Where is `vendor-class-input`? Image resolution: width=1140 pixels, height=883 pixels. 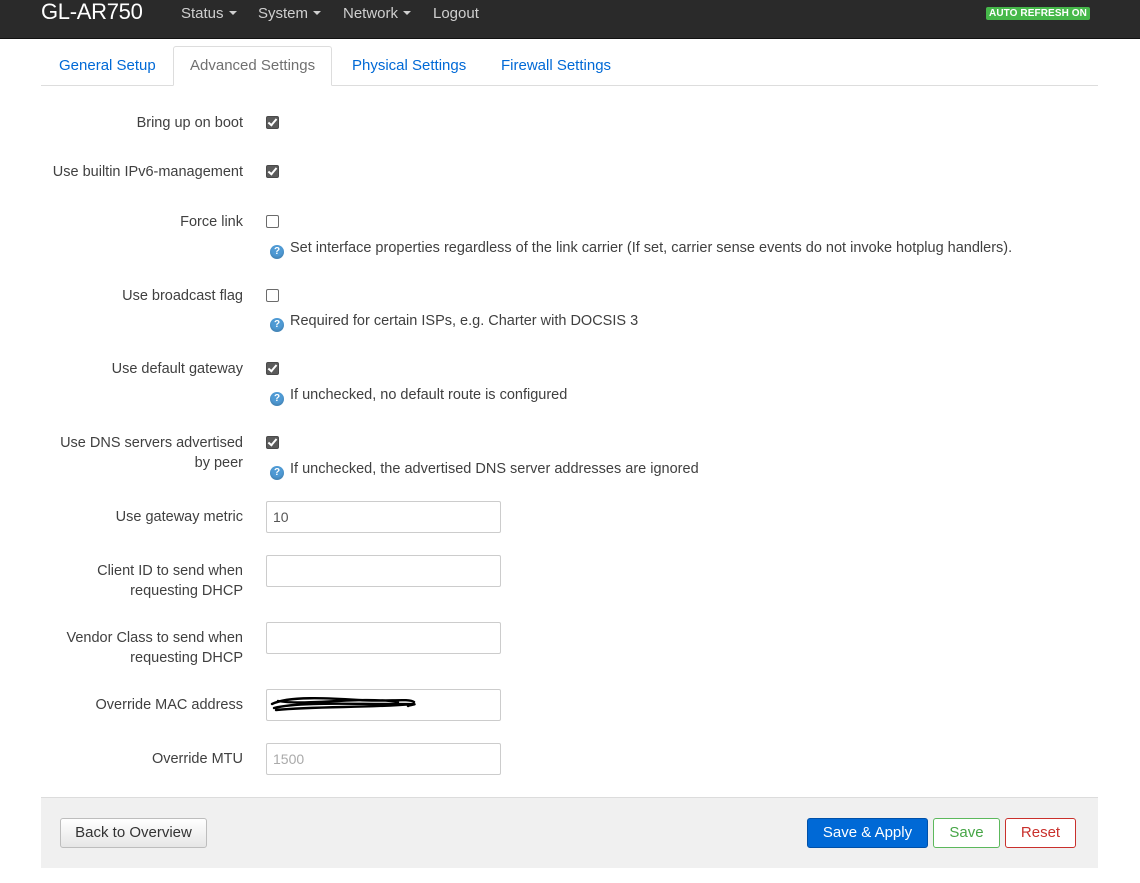
vendor-class-input is located at coordinates (383, 638).